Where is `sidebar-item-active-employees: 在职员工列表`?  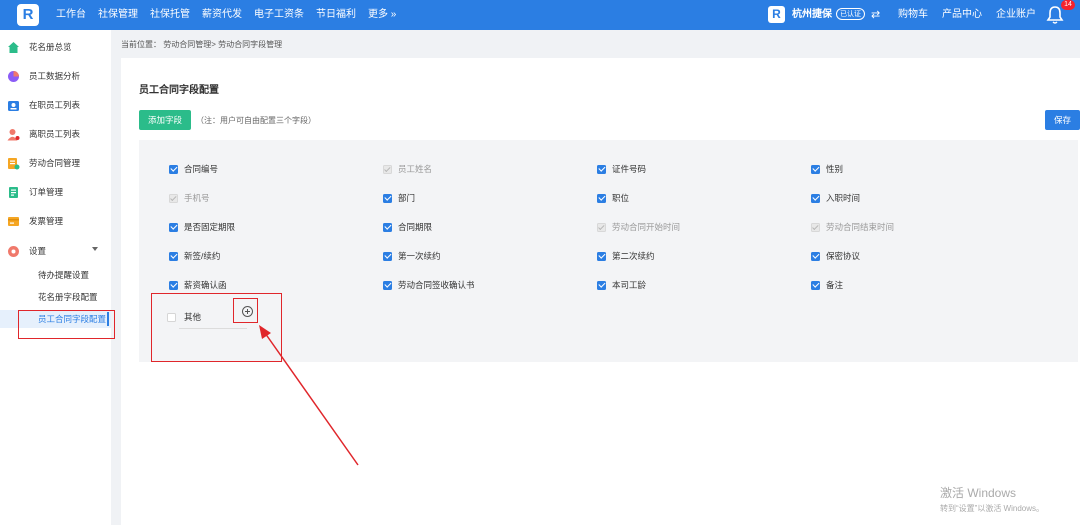
sidebar-item-active-employees: 在职员工列表 is located at coordinates (55, 105).